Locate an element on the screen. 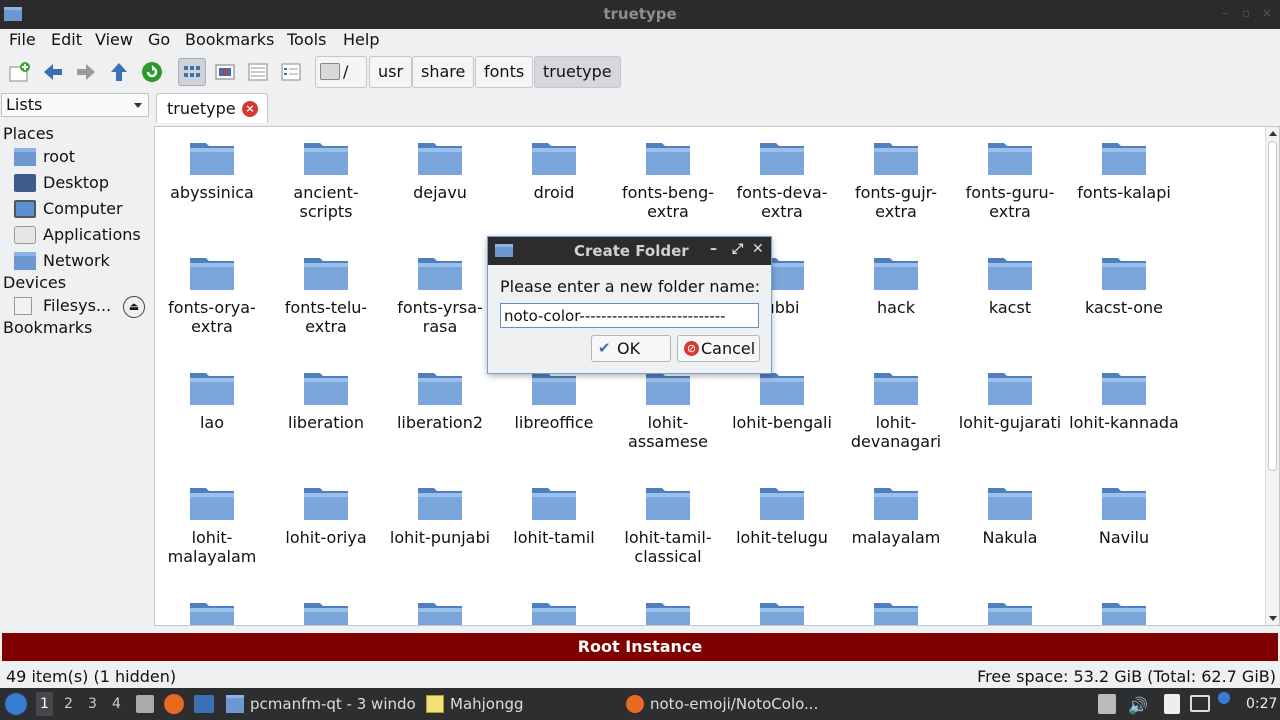 The image size is (1280, 720). bookmarks-header: Bookmarks is located at coordinates (47, 327).